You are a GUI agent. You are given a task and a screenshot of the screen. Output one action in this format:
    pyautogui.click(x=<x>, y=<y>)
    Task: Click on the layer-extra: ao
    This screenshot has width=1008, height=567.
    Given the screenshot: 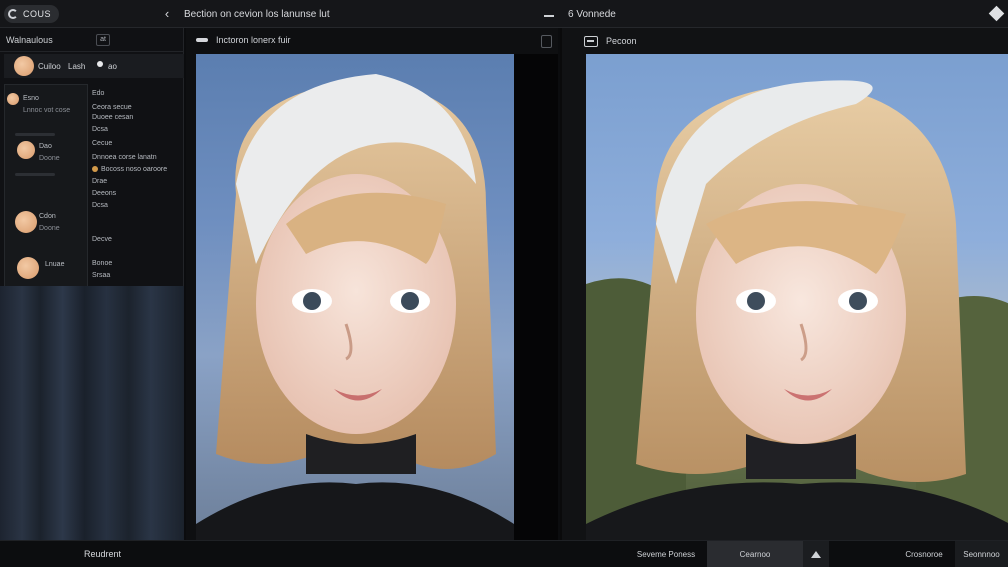 What is the action you would take?
    pyautogui.click(x=112, y=66)
    